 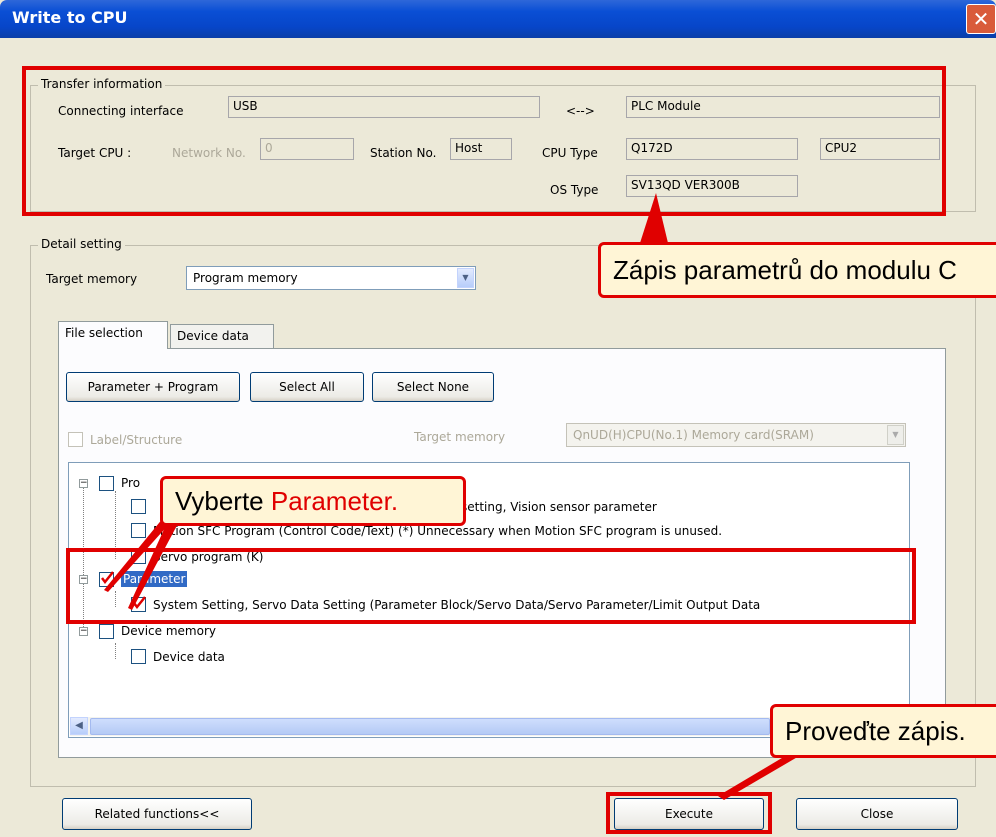 I want to click on execute-callout: Proveďte zápis., so click(x=883, y=731).